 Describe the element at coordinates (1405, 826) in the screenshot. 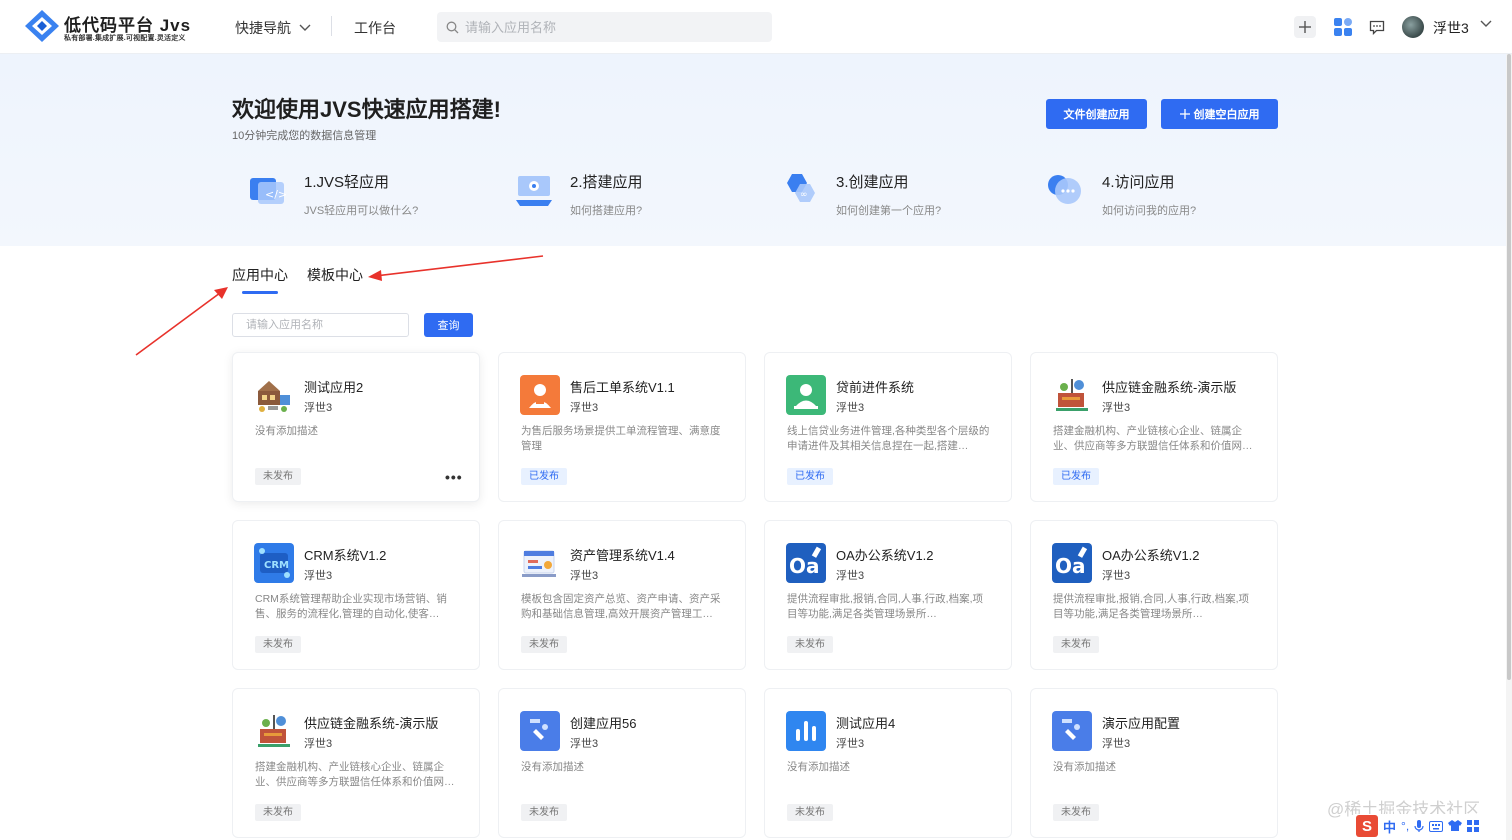

I see `punctuation-icon: °,` at that location.